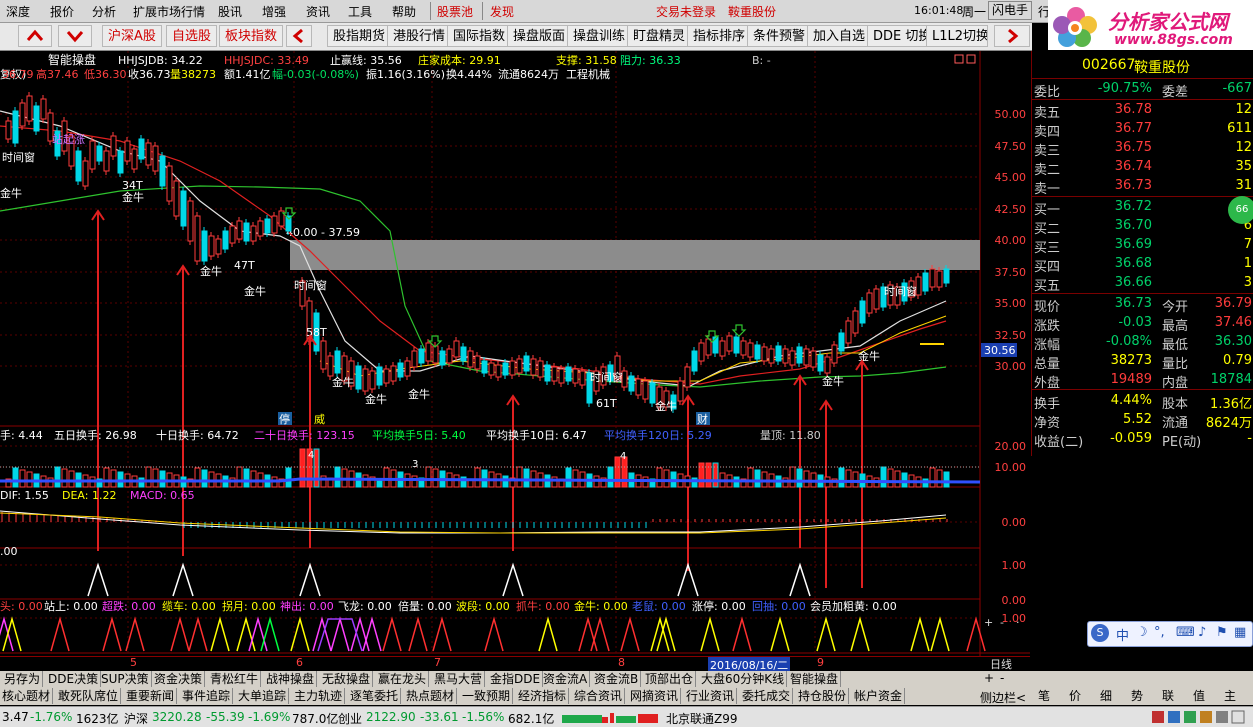 The width and height of the screenshot is (1253, 727). I want to click on ask-level: 卖五 36.78 12, so click(1142, 111).